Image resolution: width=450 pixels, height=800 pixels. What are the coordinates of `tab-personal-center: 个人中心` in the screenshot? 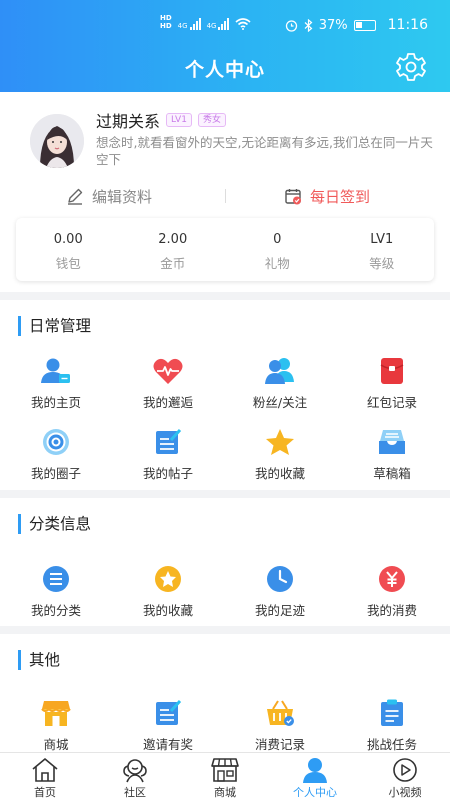 It's located at (315, 776).